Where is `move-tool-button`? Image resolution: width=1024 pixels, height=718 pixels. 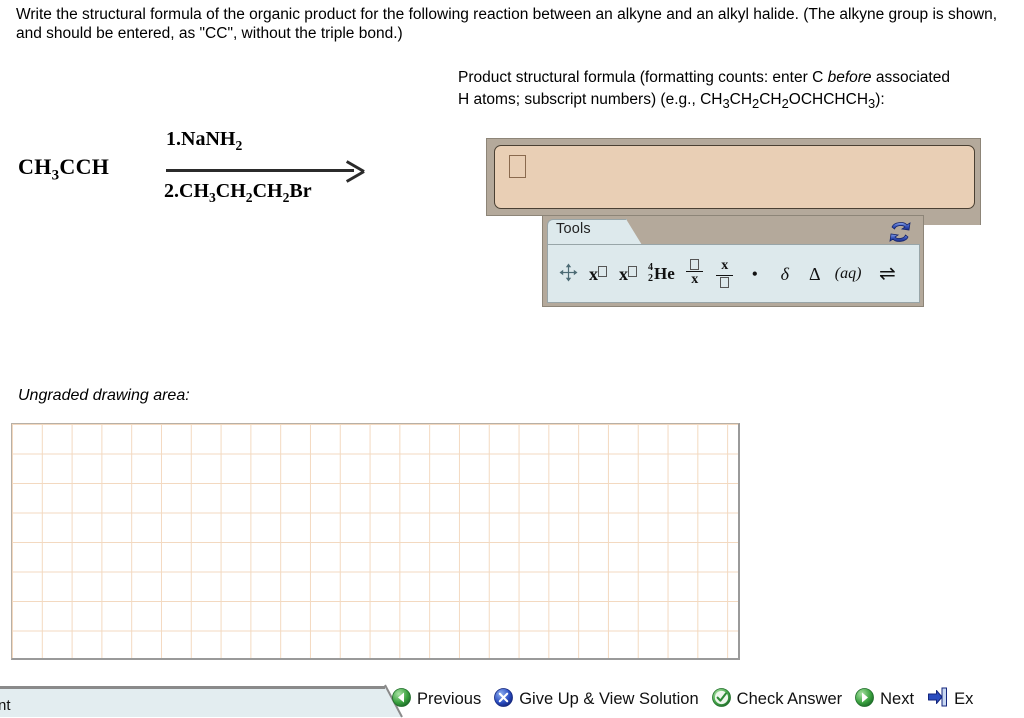
move-tool-button is located at coordinates (568, 274).